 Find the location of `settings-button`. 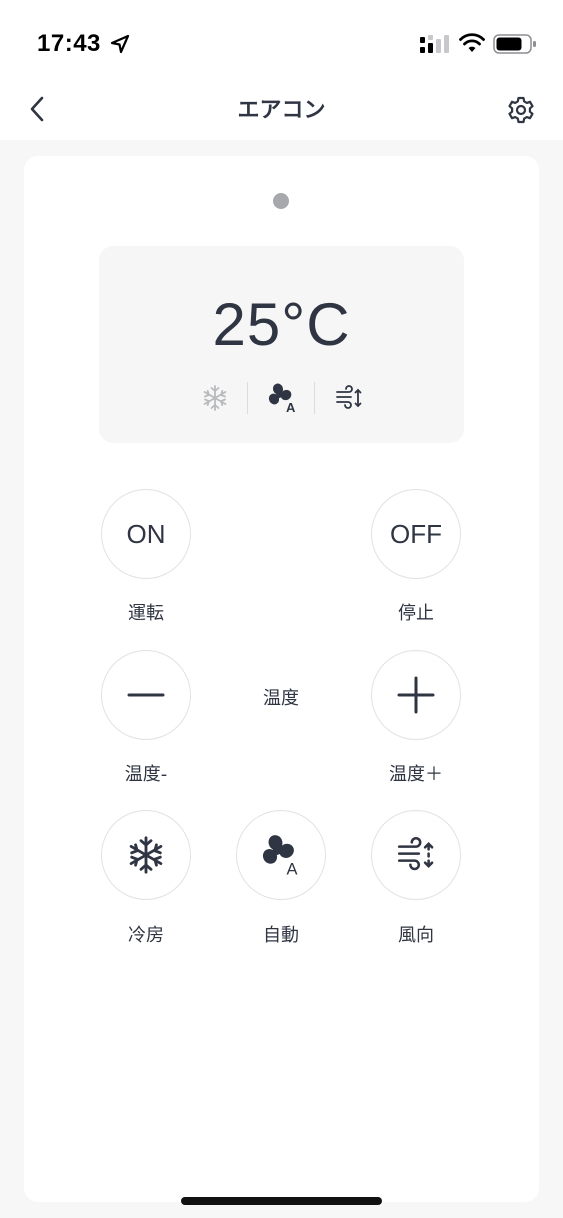

settings-button is located at coordinates (521, 110).